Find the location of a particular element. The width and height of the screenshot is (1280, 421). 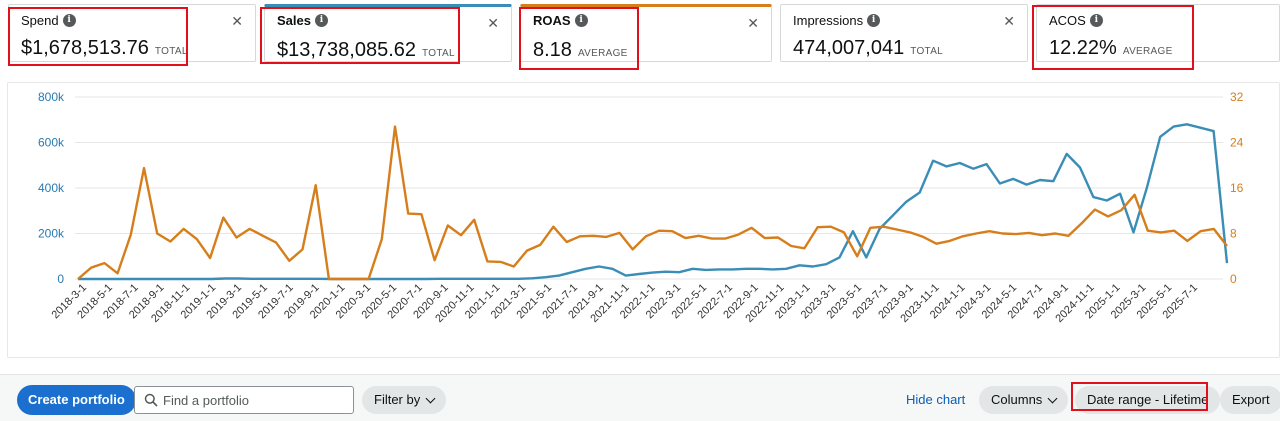

metric-label: Sales is located at coordinates (294, 20).